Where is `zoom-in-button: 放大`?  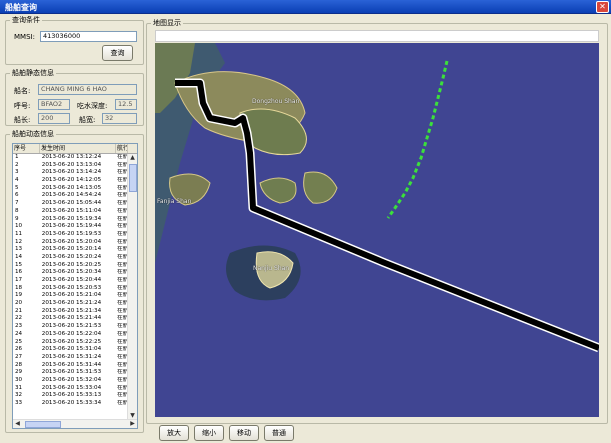 zoom-in-button: 放大 is located at coordinates (174, 433).